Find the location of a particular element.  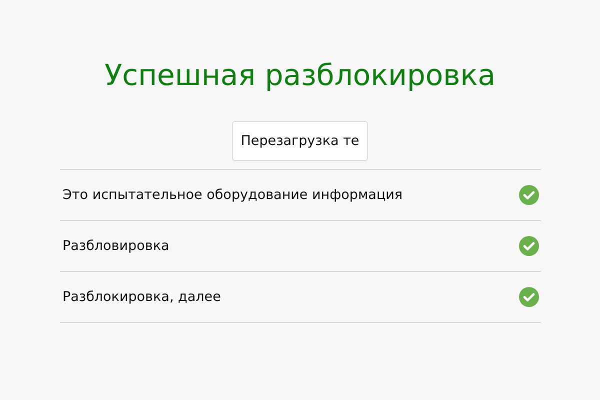

step-label: Это испытательное оборудование информация is located at coordinates (232, 195).